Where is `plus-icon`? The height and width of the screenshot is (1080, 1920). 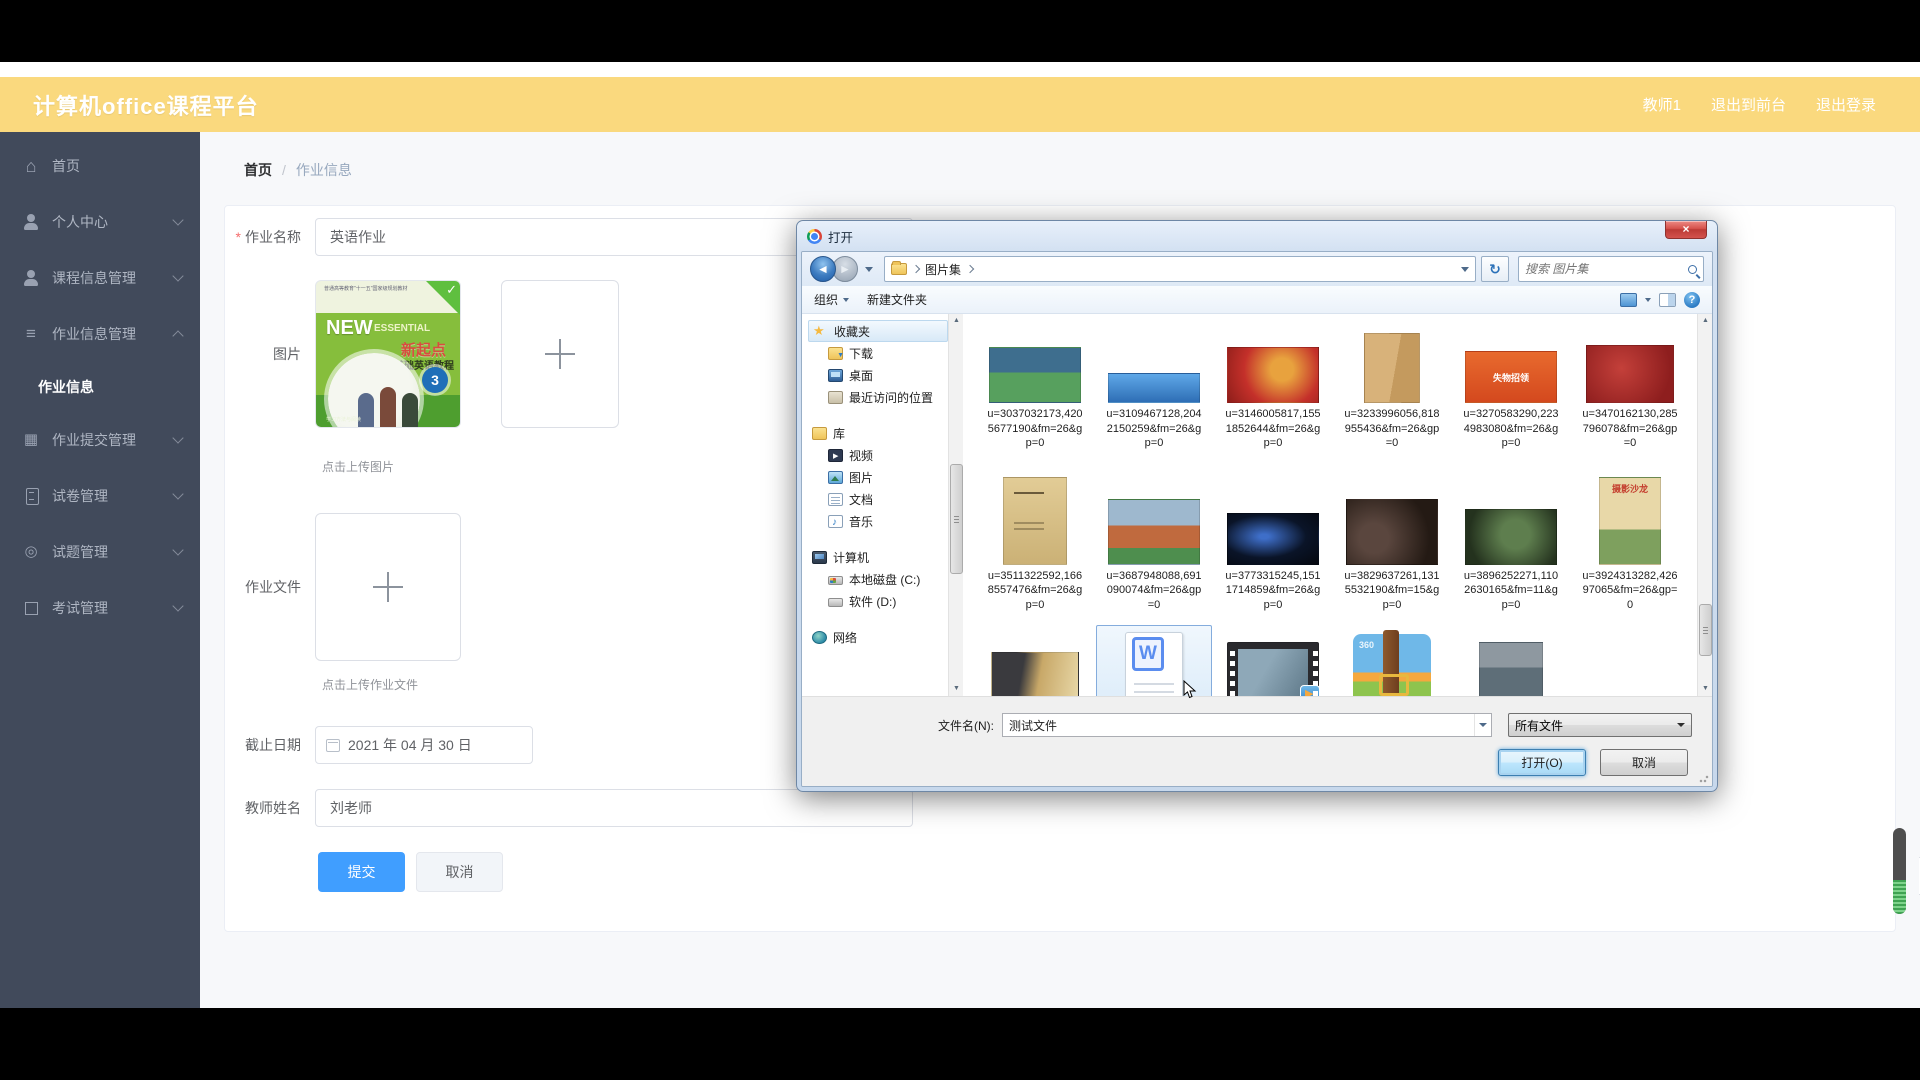
plus-icon is located at coordinates (388, 587).